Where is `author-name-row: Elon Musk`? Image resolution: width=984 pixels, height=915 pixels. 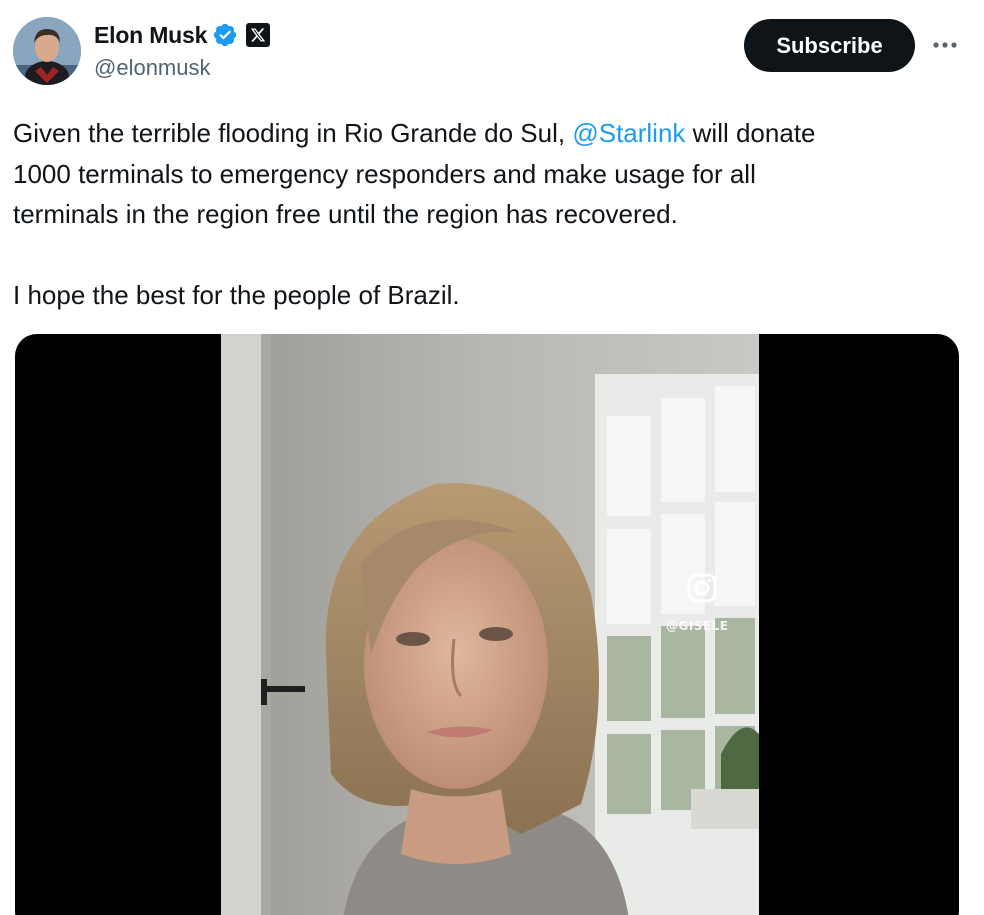
author-name-row: Elon Musk is located at coordinates (182, 35).